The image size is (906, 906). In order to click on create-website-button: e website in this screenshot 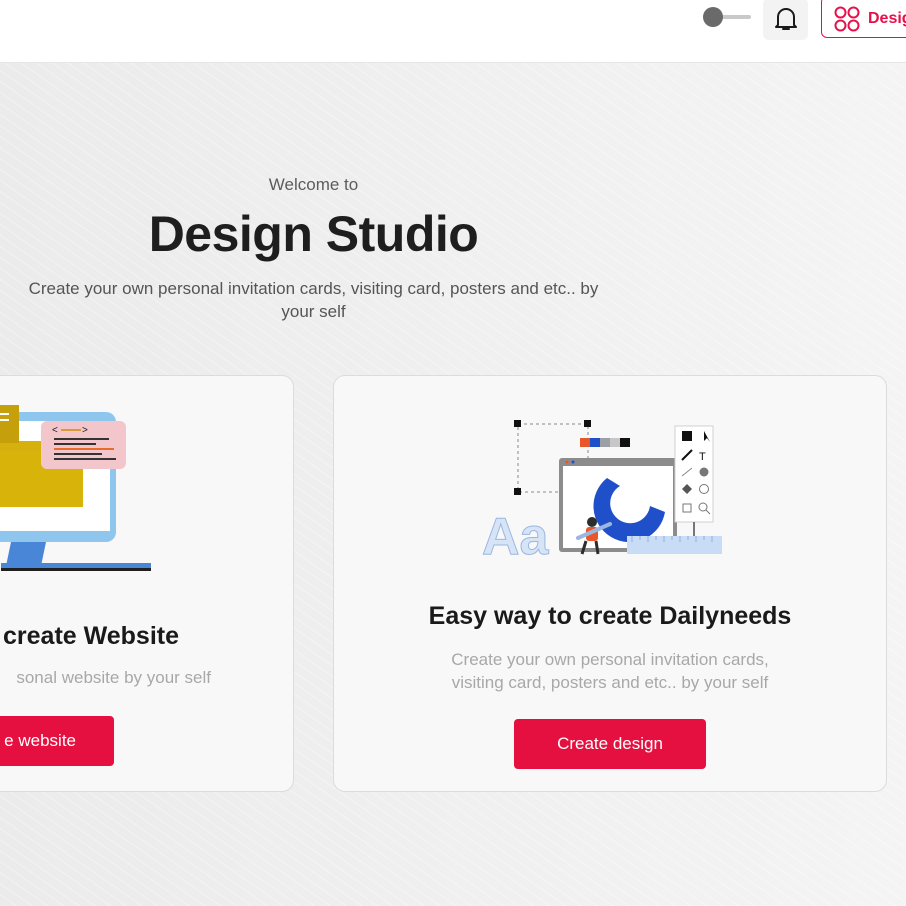, I will do `click(57, 741)`.